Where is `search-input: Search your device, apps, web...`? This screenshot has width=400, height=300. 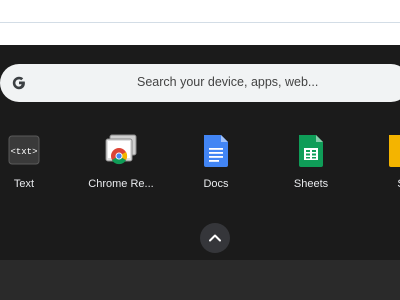
search-input: Search your device, apps, web... is located at coordinates (227, 82).